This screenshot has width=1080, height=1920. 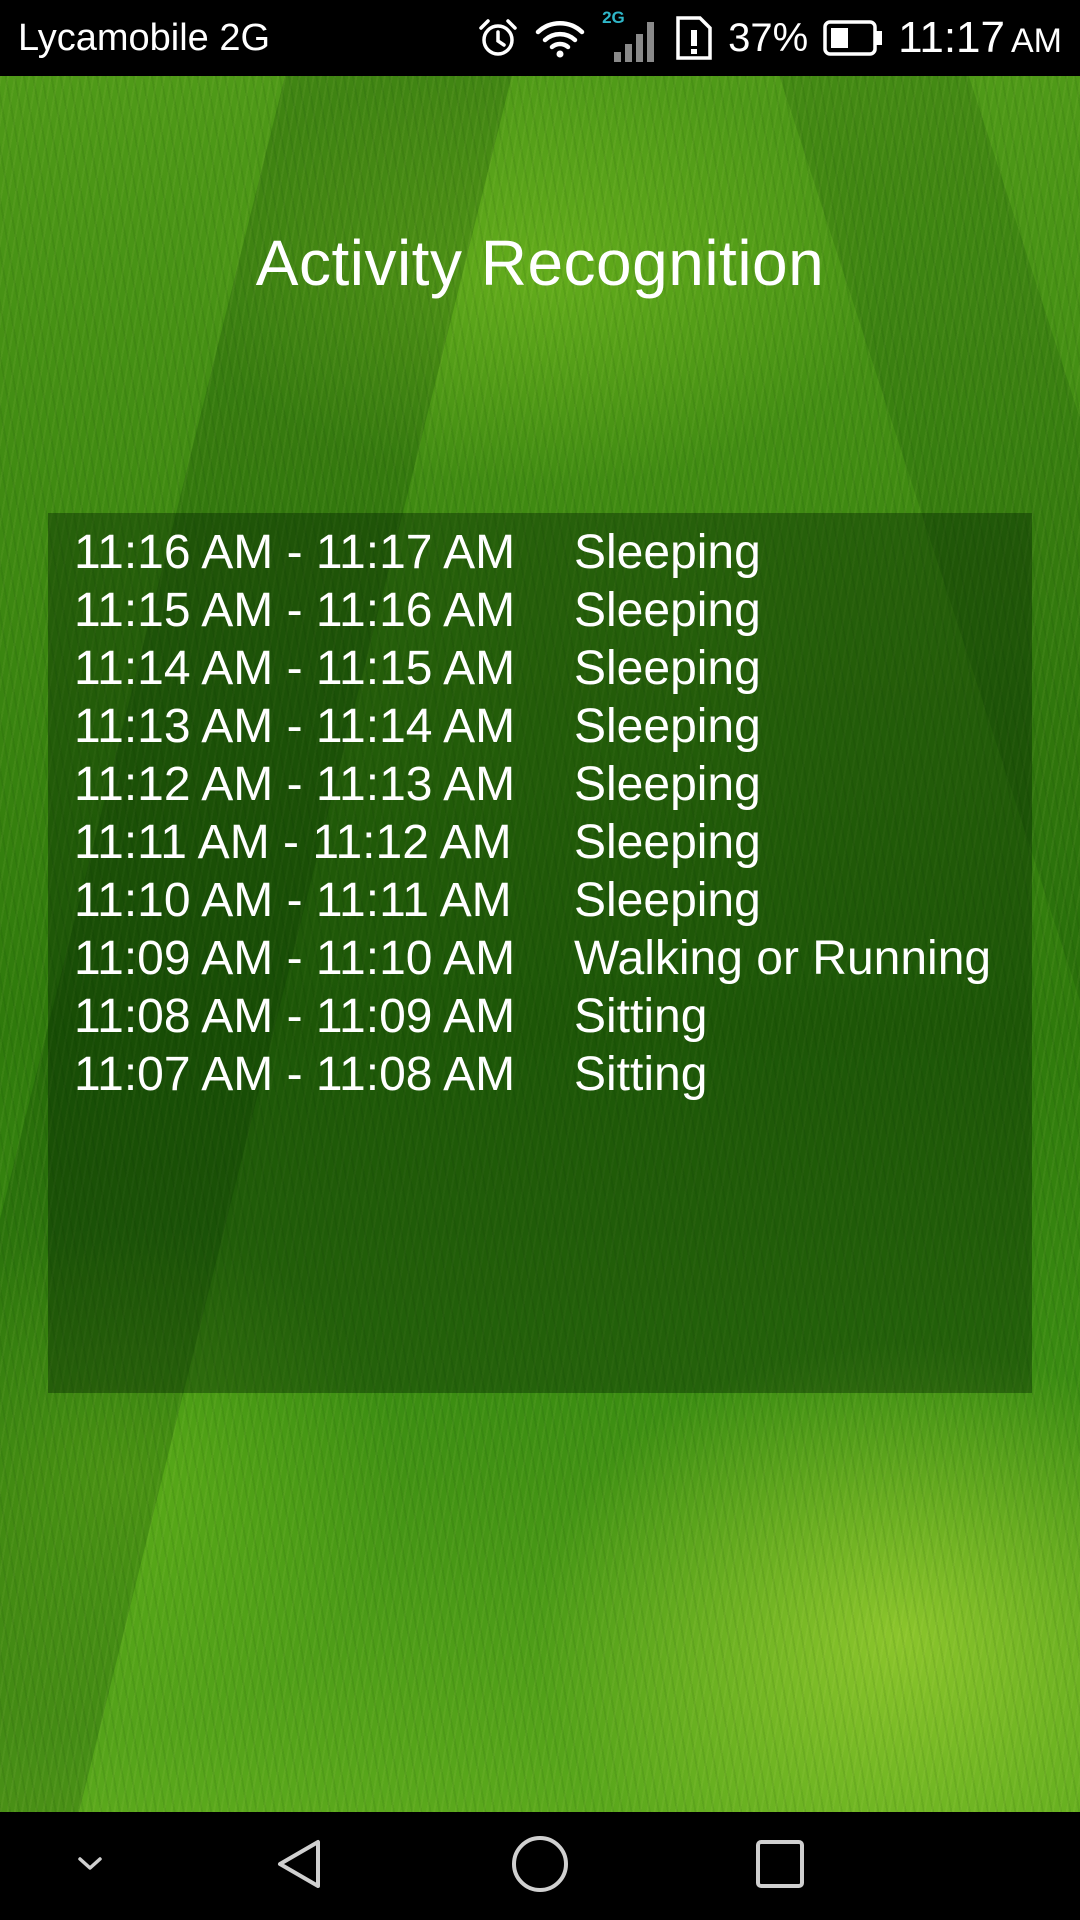 I want to click on battery-percent: 37%, so click(x=768, y=37).